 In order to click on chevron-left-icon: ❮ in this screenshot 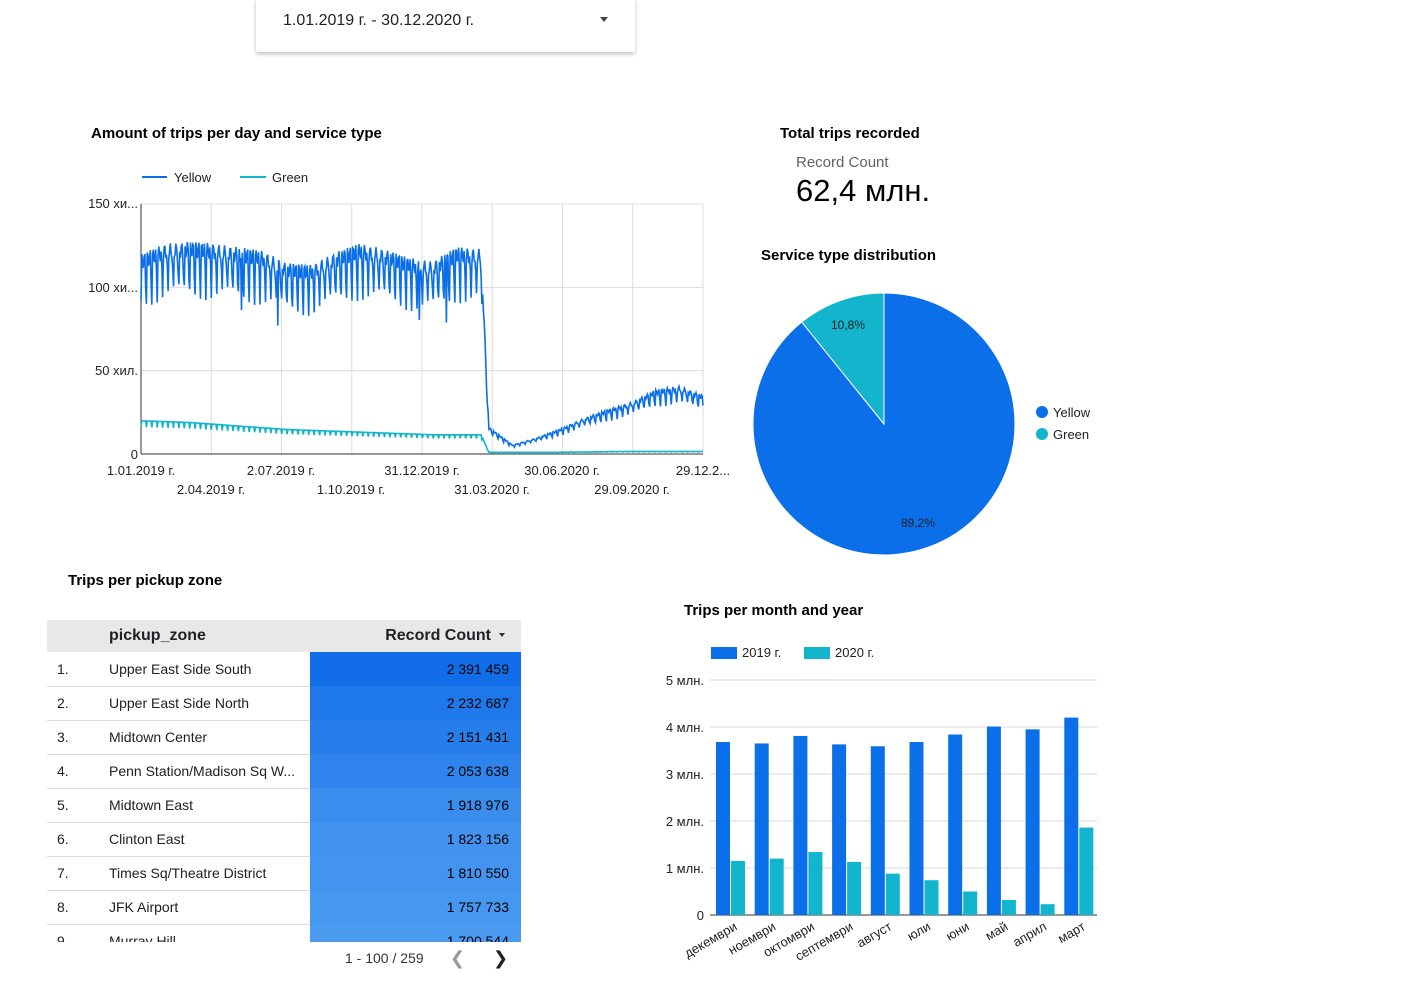, I will do `click(457, 958)`.